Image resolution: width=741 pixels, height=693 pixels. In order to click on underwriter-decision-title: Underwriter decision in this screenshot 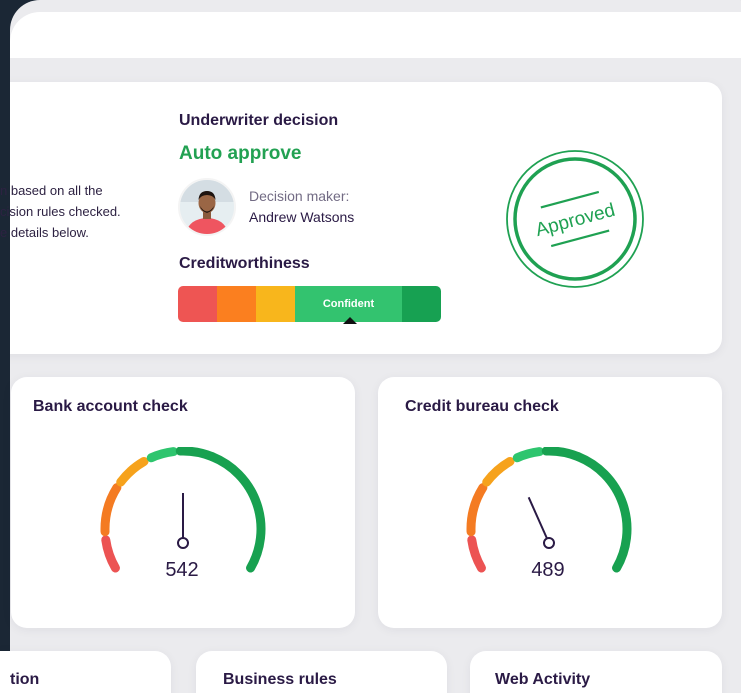, I will do `click(259, 120)`.